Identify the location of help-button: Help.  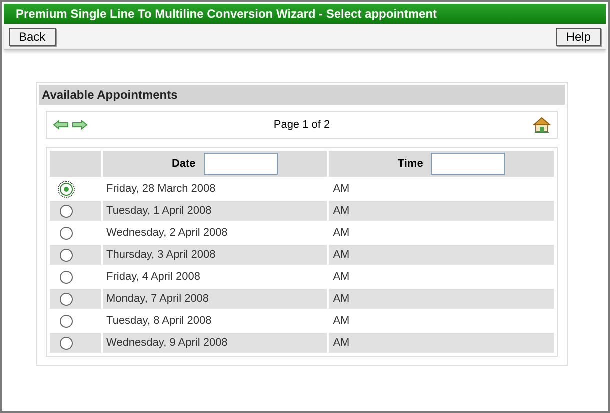
(578, 37).